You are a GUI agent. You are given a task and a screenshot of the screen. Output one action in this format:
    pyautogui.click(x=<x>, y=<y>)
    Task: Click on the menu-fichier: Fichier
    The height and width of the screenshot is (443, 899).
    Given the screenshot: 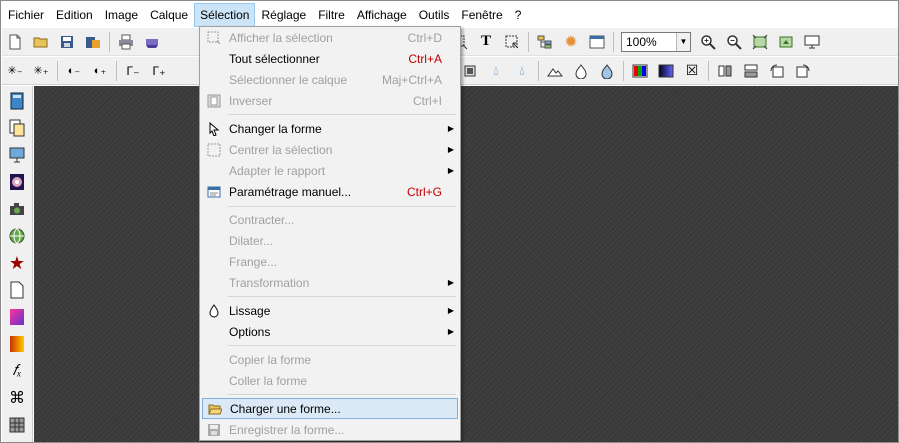 What is the action you would take?
    pyautogui.click(x=26, y=15)
    